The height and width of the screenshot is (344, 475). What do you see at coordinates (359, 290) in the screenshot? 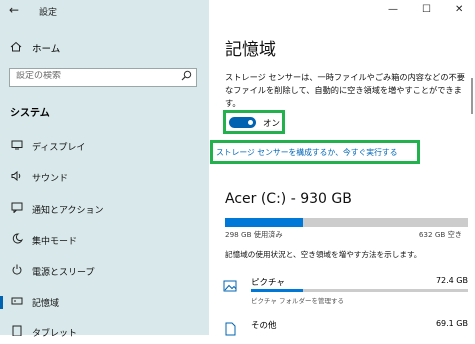
I see `category-usage-bar` at bounding box center [359, 290].